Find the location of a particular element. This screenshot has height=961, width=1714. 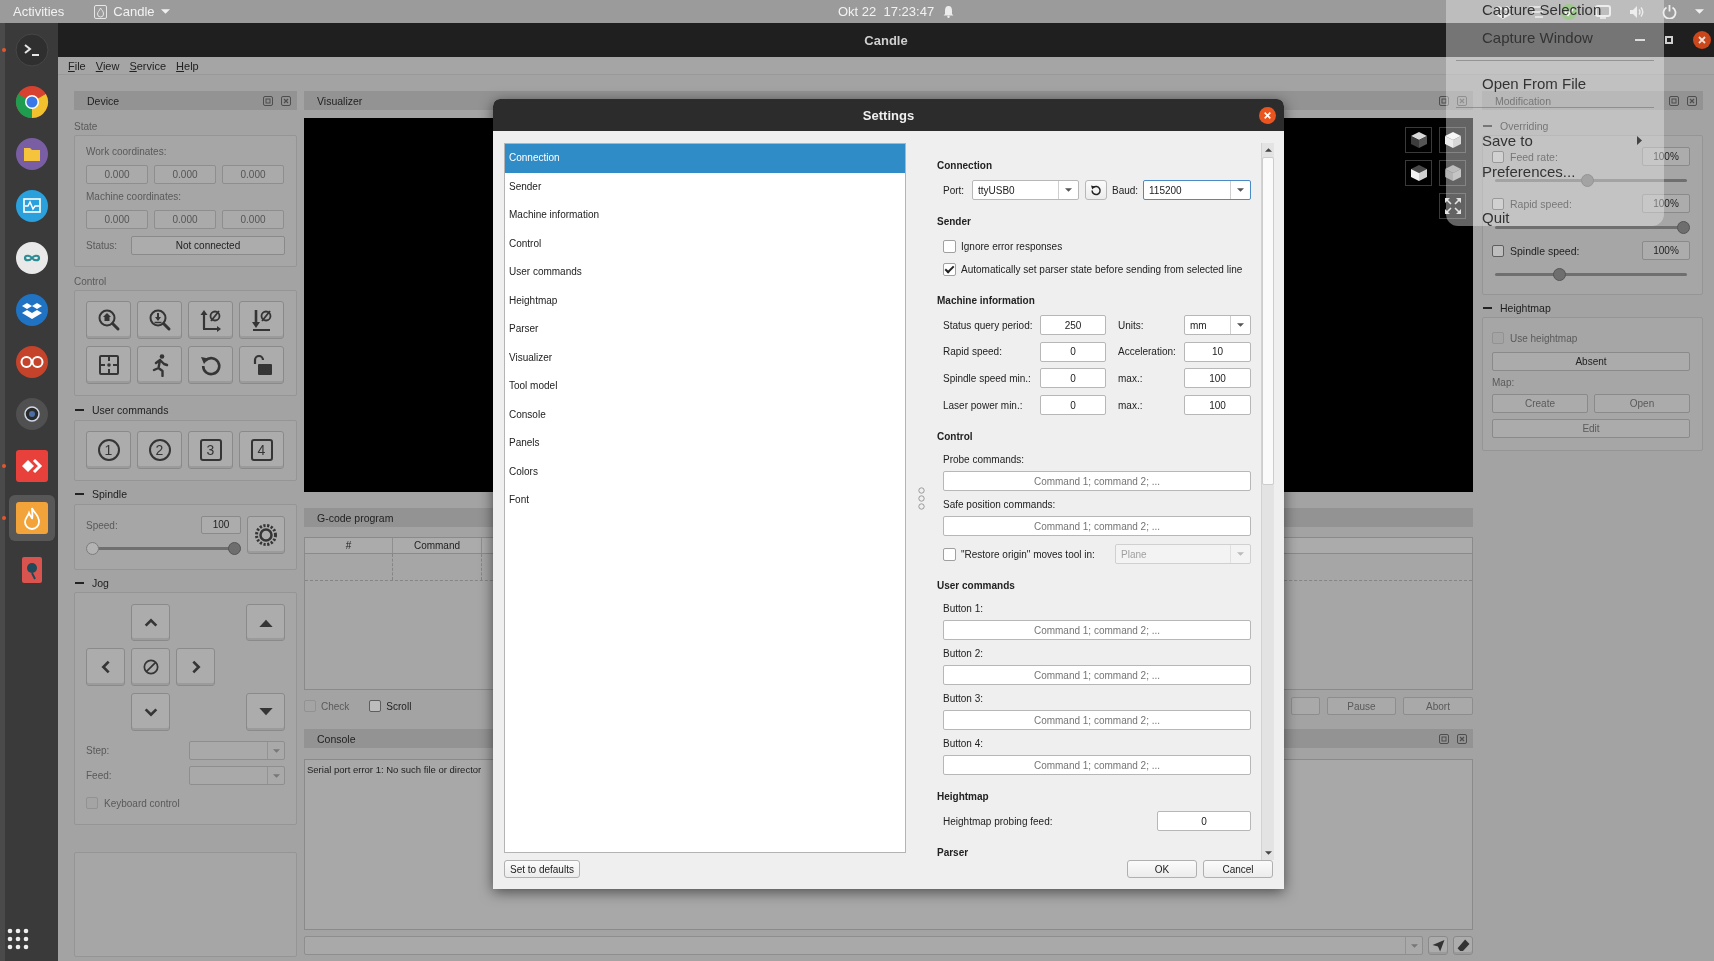

settings-list-item: Machine information is located at coordinates (705, 215).